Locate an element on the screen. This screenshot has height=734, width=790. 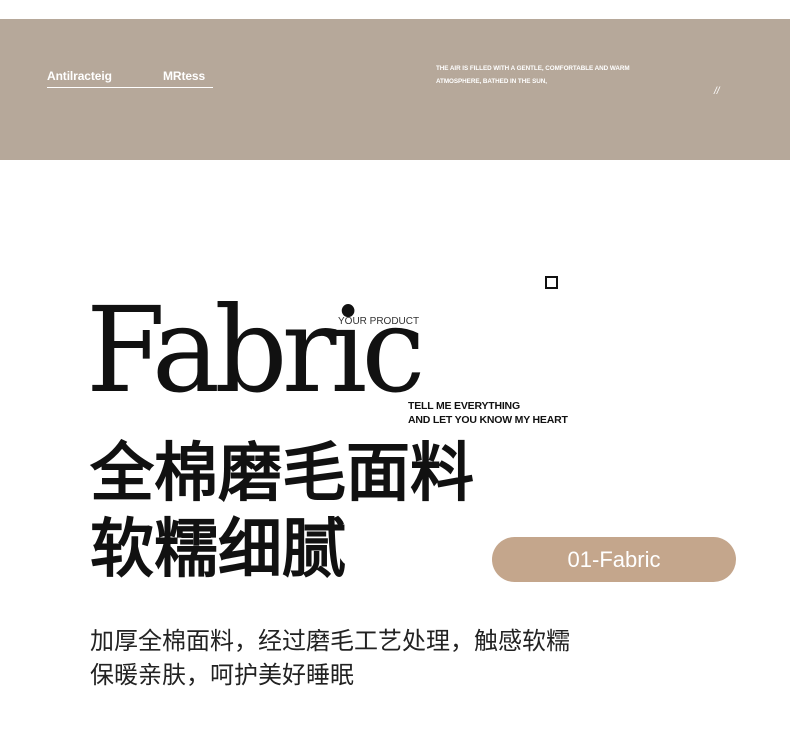
nav-item-1: Antilracteig is located at coordinates (79, 76).